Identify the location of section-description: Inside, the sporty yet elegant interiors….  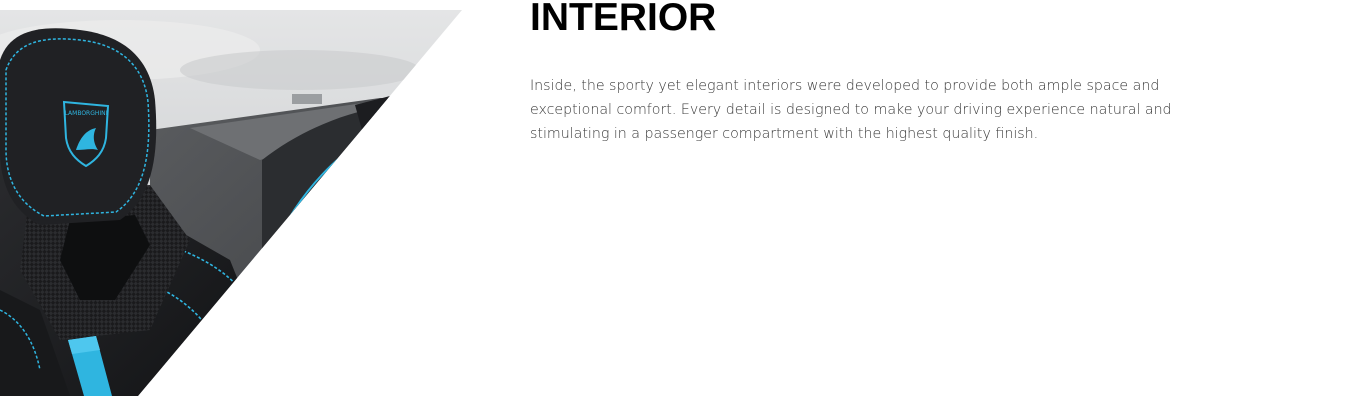
(851, 110).